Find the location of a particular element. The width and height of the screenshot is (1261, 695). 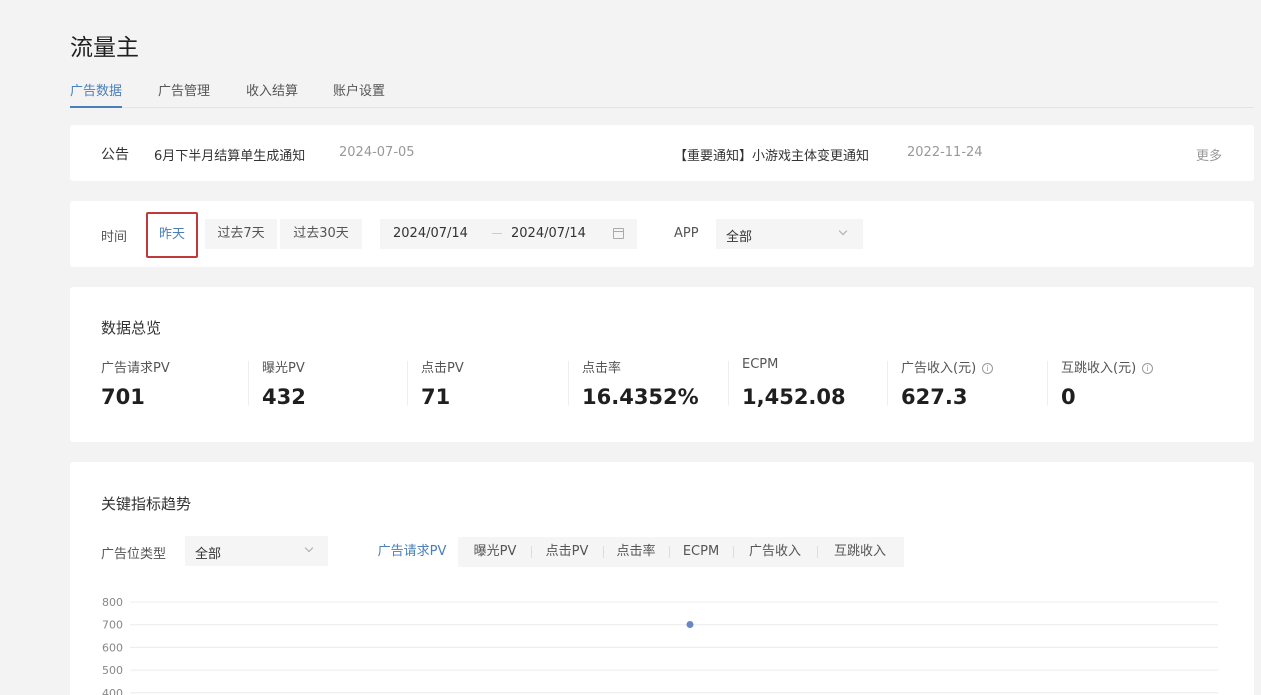

metric-value: 71 is located at coordinates (436, 397).